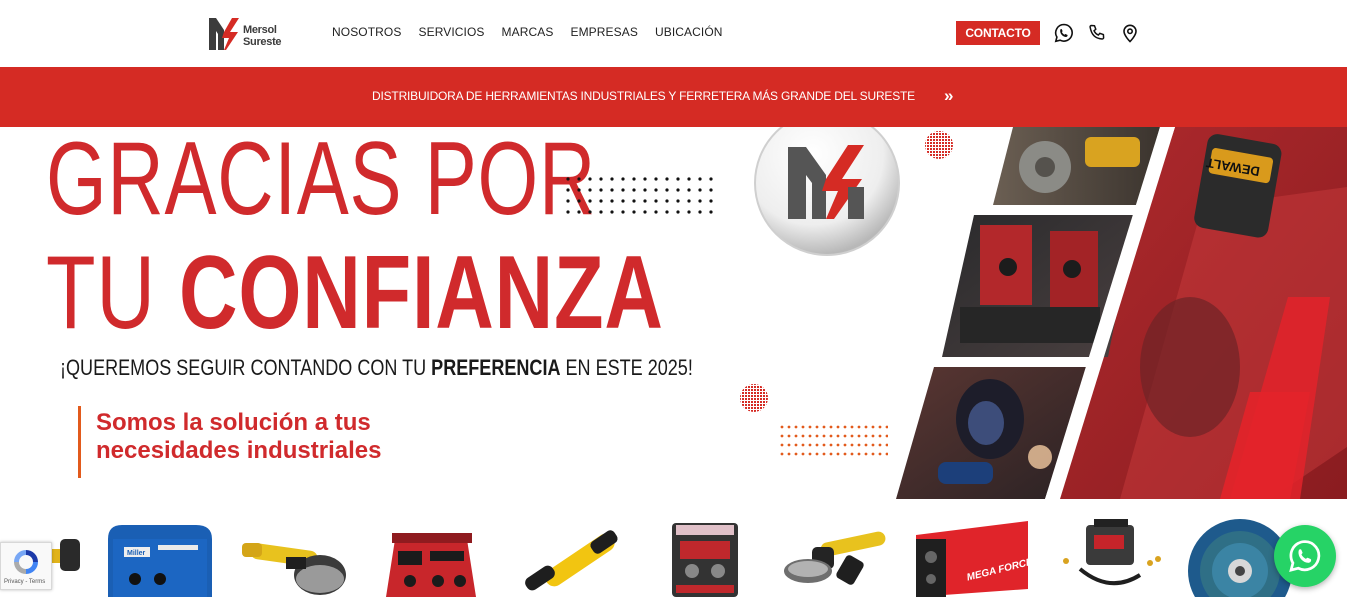 The height and width of the screenshot is (597, 1347). Describe the element at coordinates (705, 560) in the screenshot. I see `product-image-lincoln-welder-compact` at that location.